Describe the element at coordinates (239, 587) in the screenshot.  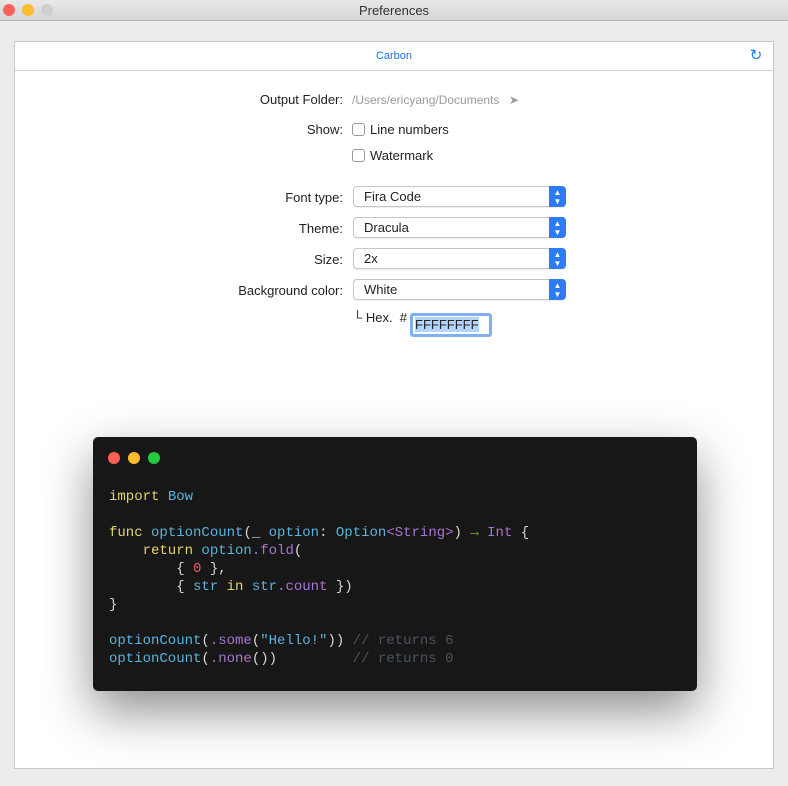
I see `code-token: in` at that location.